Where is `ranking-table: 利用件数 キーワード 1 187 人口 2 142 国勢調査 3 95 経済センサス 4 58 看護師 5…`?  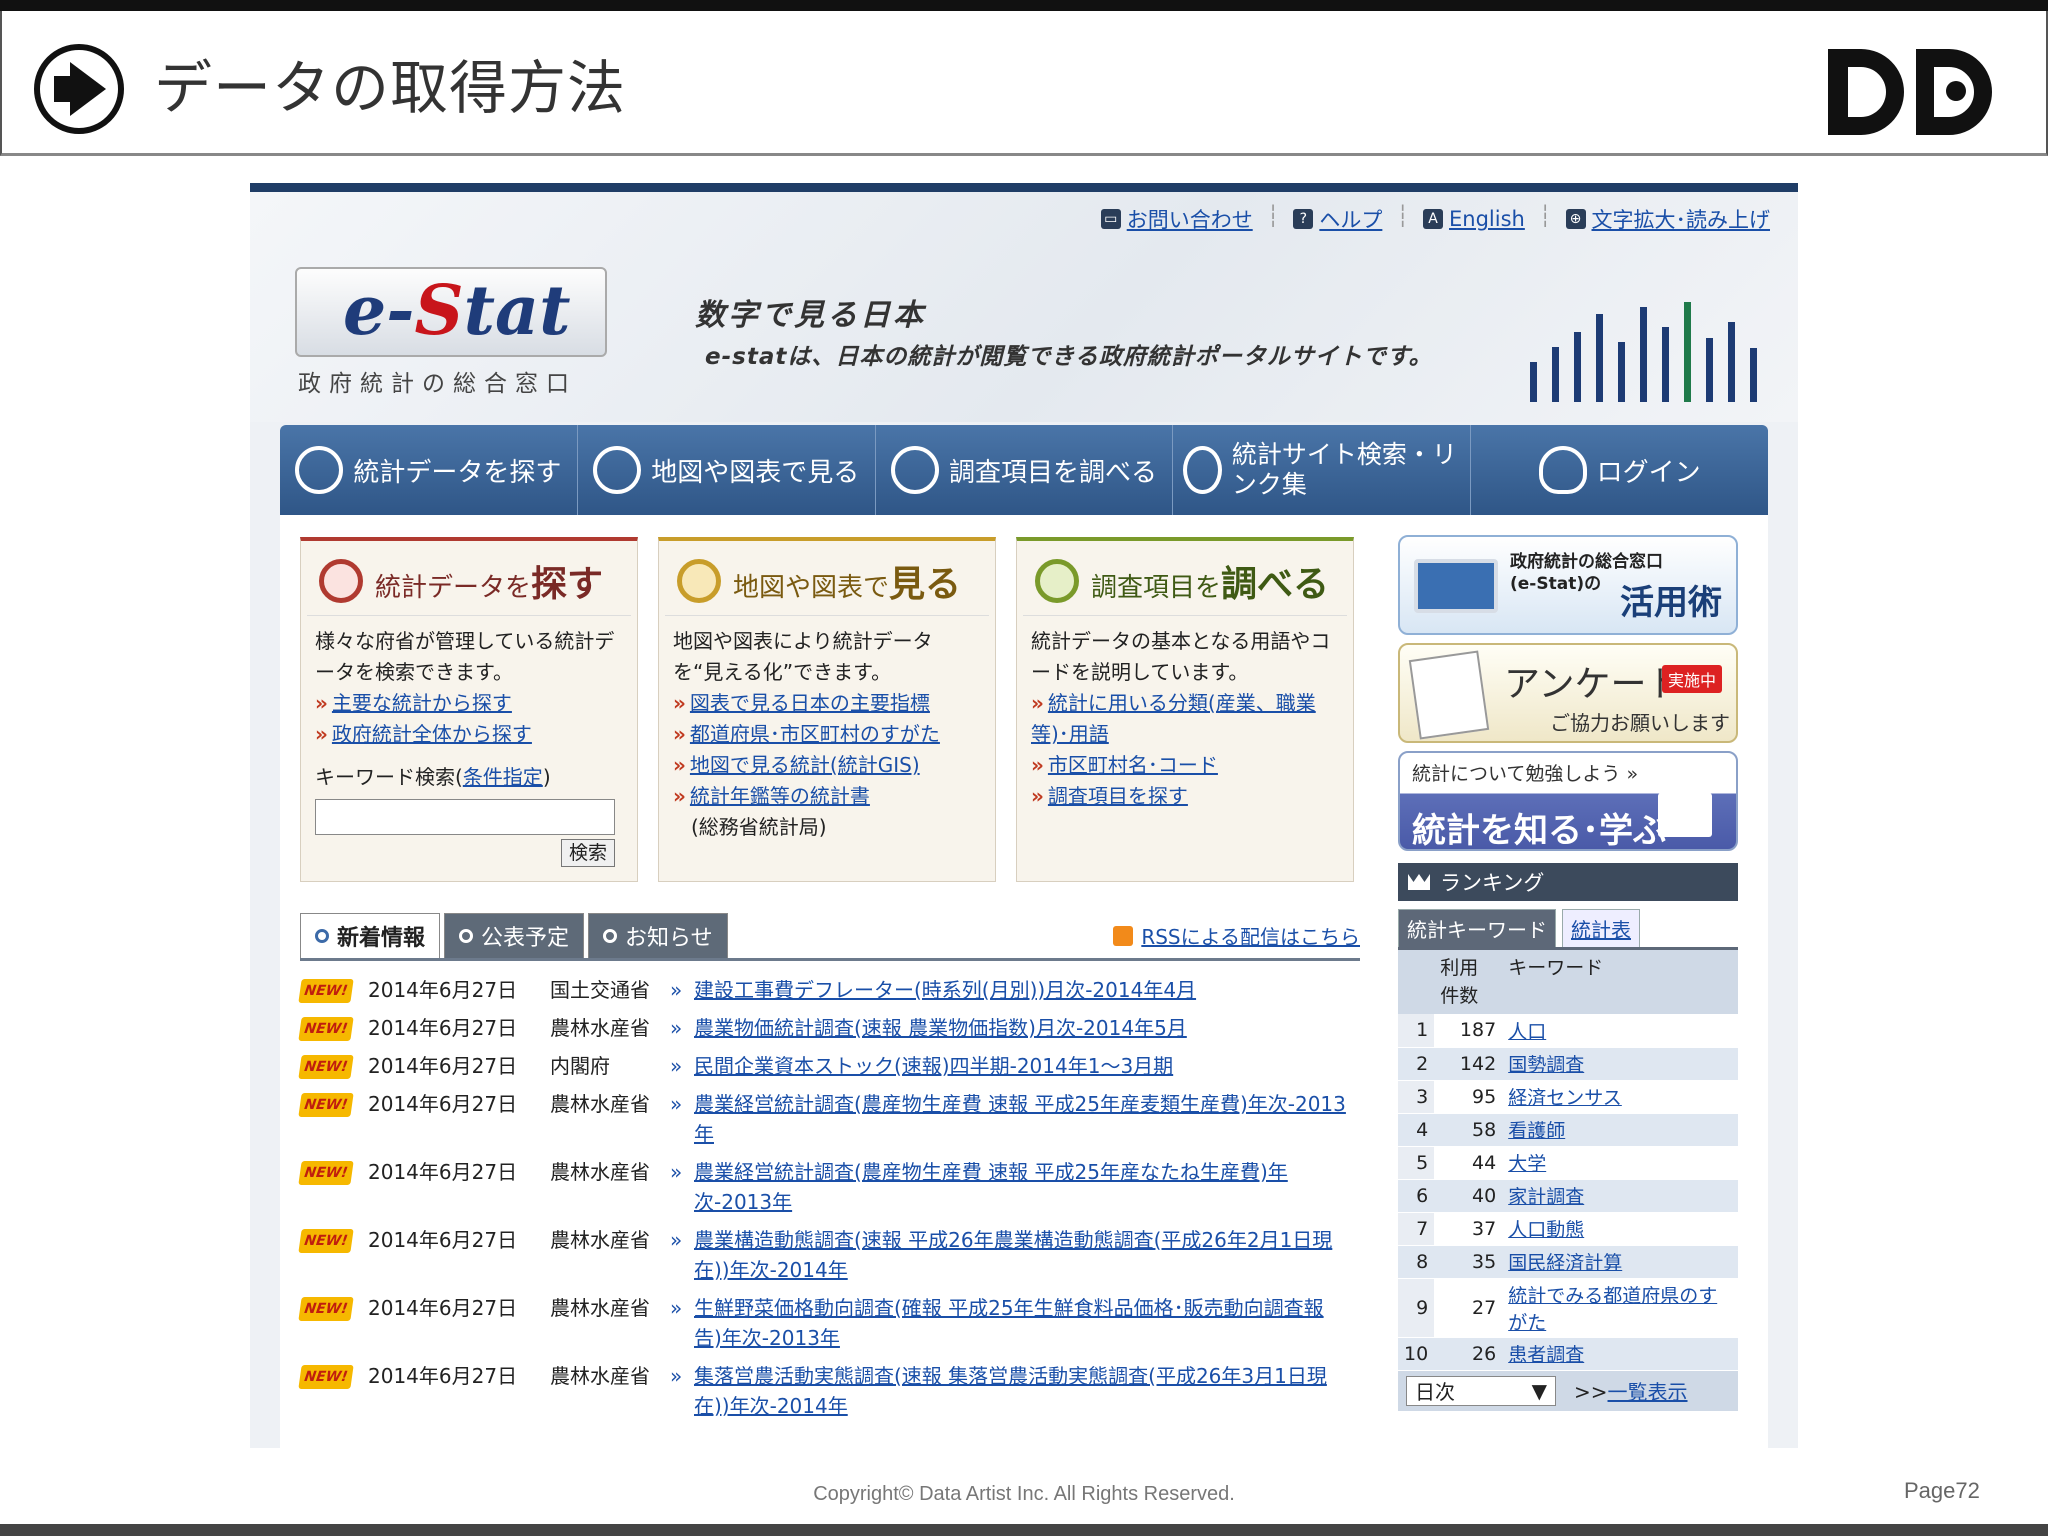
ranking-table: 利用件数 キーワード 1 187 人口 2 142 国勢調査 3 95 経済センサス 4 58 看護師 5… is located at coordinates (1568, 1159).